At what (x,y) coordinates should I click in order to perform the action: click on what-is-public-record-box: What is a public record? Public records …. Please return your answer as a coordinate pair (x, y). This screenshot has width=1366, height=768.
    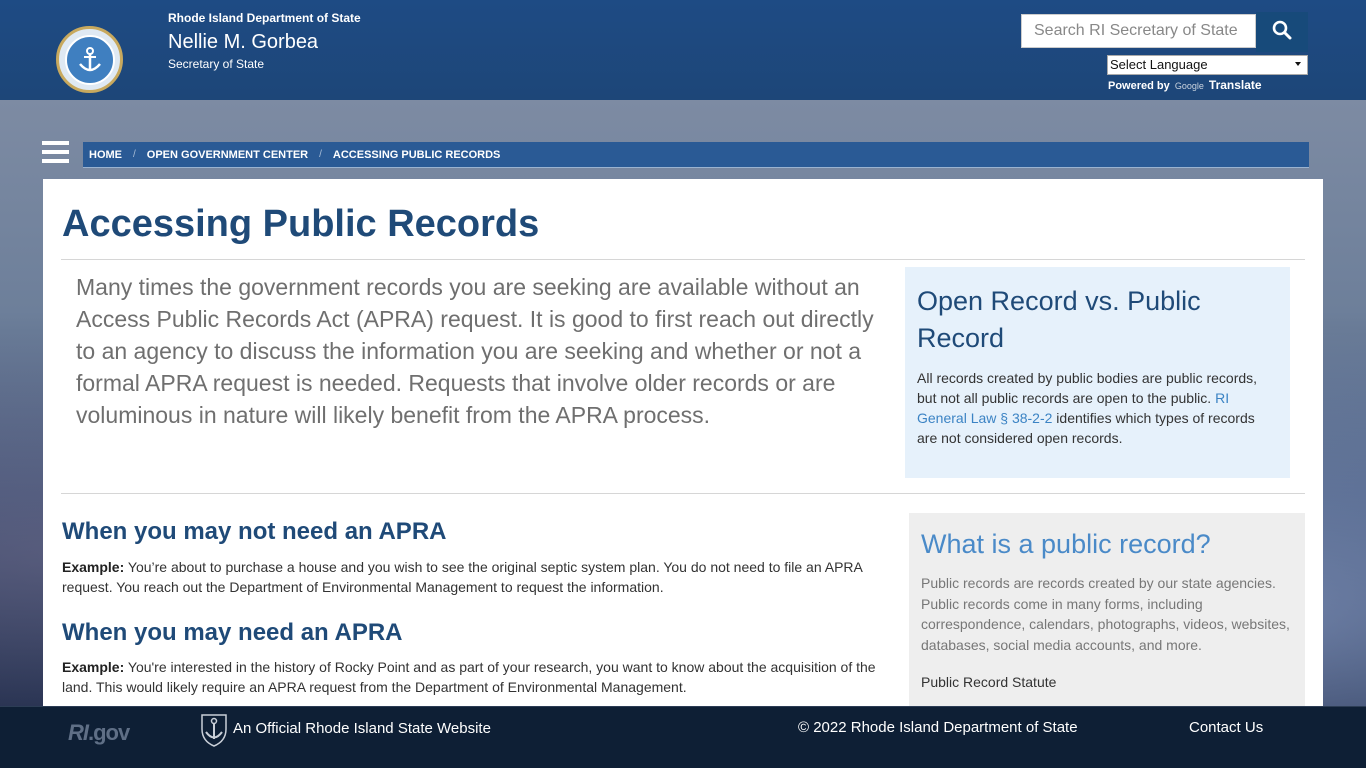
    Looking at the image, I should click on (1107, 613).